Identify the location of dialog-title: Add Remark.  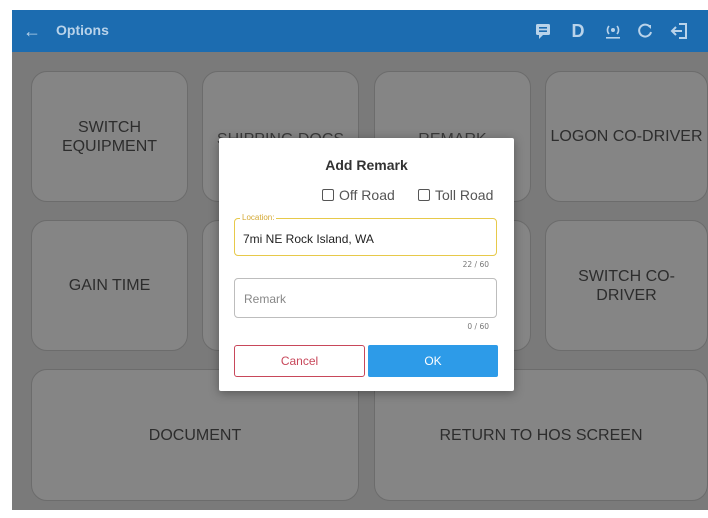
(366, 165).